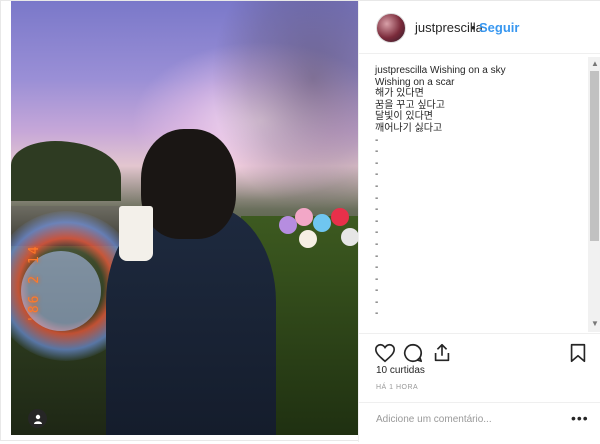  I want to click on drink-cup, so click(136, 233).